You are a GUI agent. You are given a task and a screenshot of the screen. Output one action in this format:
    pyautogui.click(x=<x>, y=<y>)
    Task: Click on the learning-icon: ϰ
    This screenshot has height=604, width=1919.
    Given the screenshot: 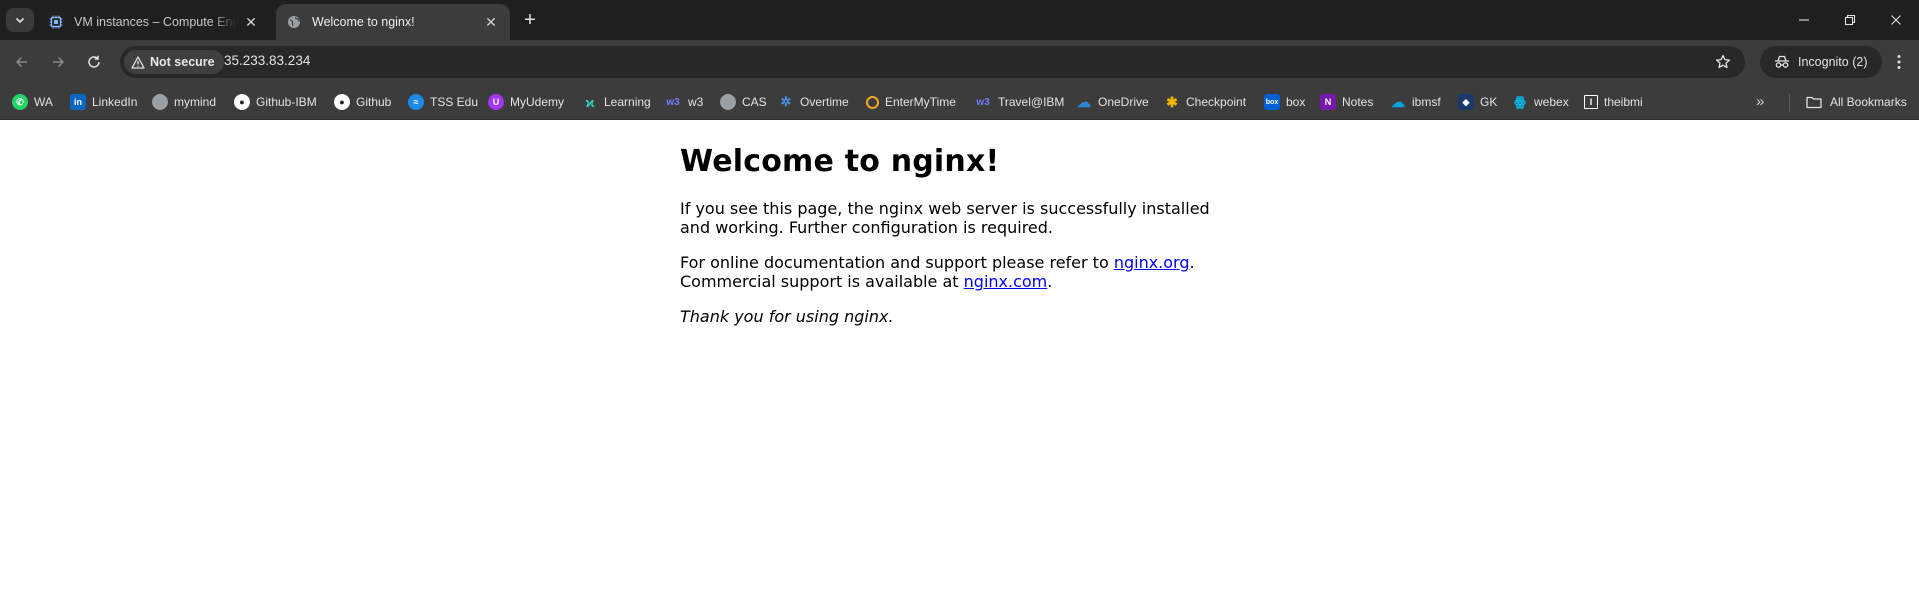 What is the action you would take?
    pyautogui.click(x=590, y=102)
    